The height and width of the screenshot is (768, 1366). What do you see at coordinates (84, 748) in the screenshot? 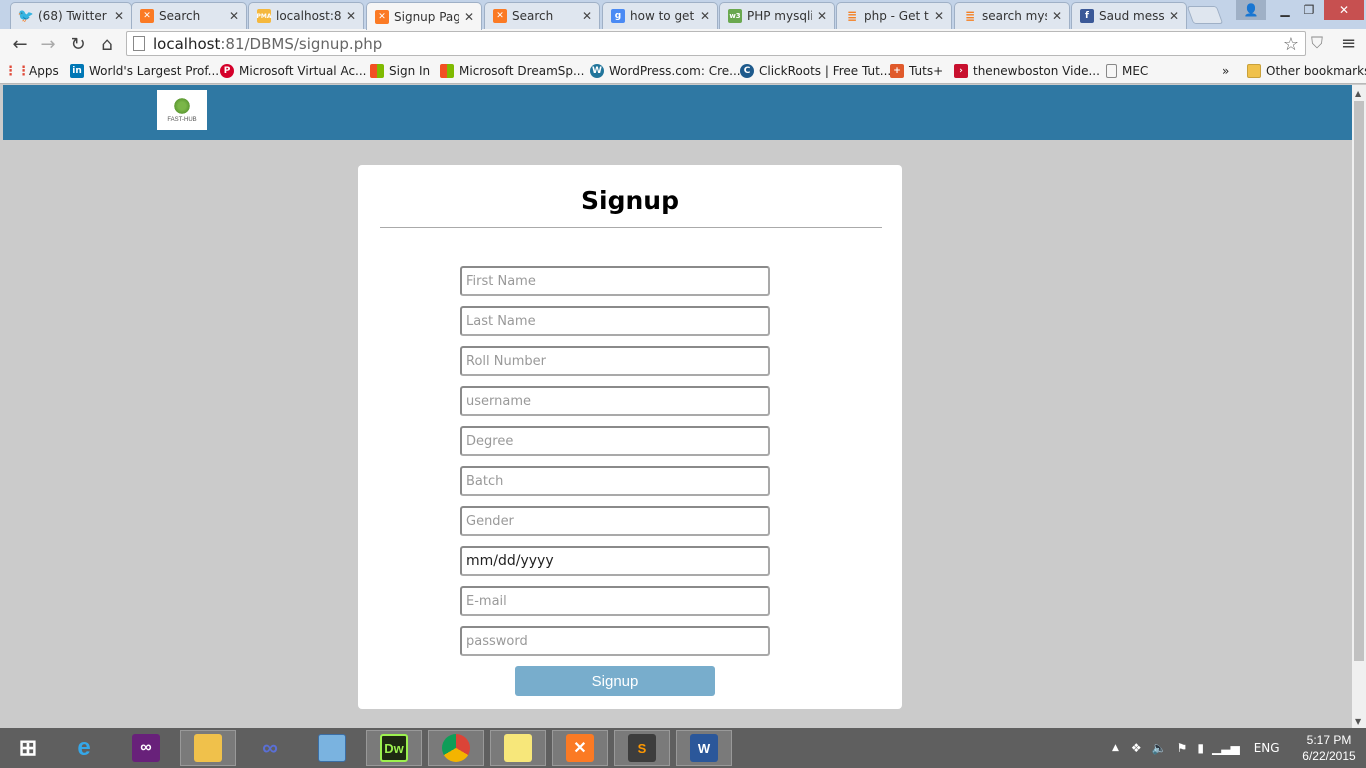
I see `taskbar-internet-explorer: e` at bounding box center [84, 748].